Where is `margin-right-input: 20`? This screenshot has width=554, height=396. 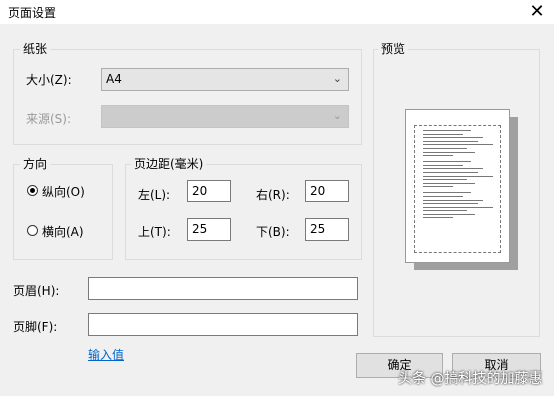
margin-right-input: 20 is located at coordinates (327, 191).